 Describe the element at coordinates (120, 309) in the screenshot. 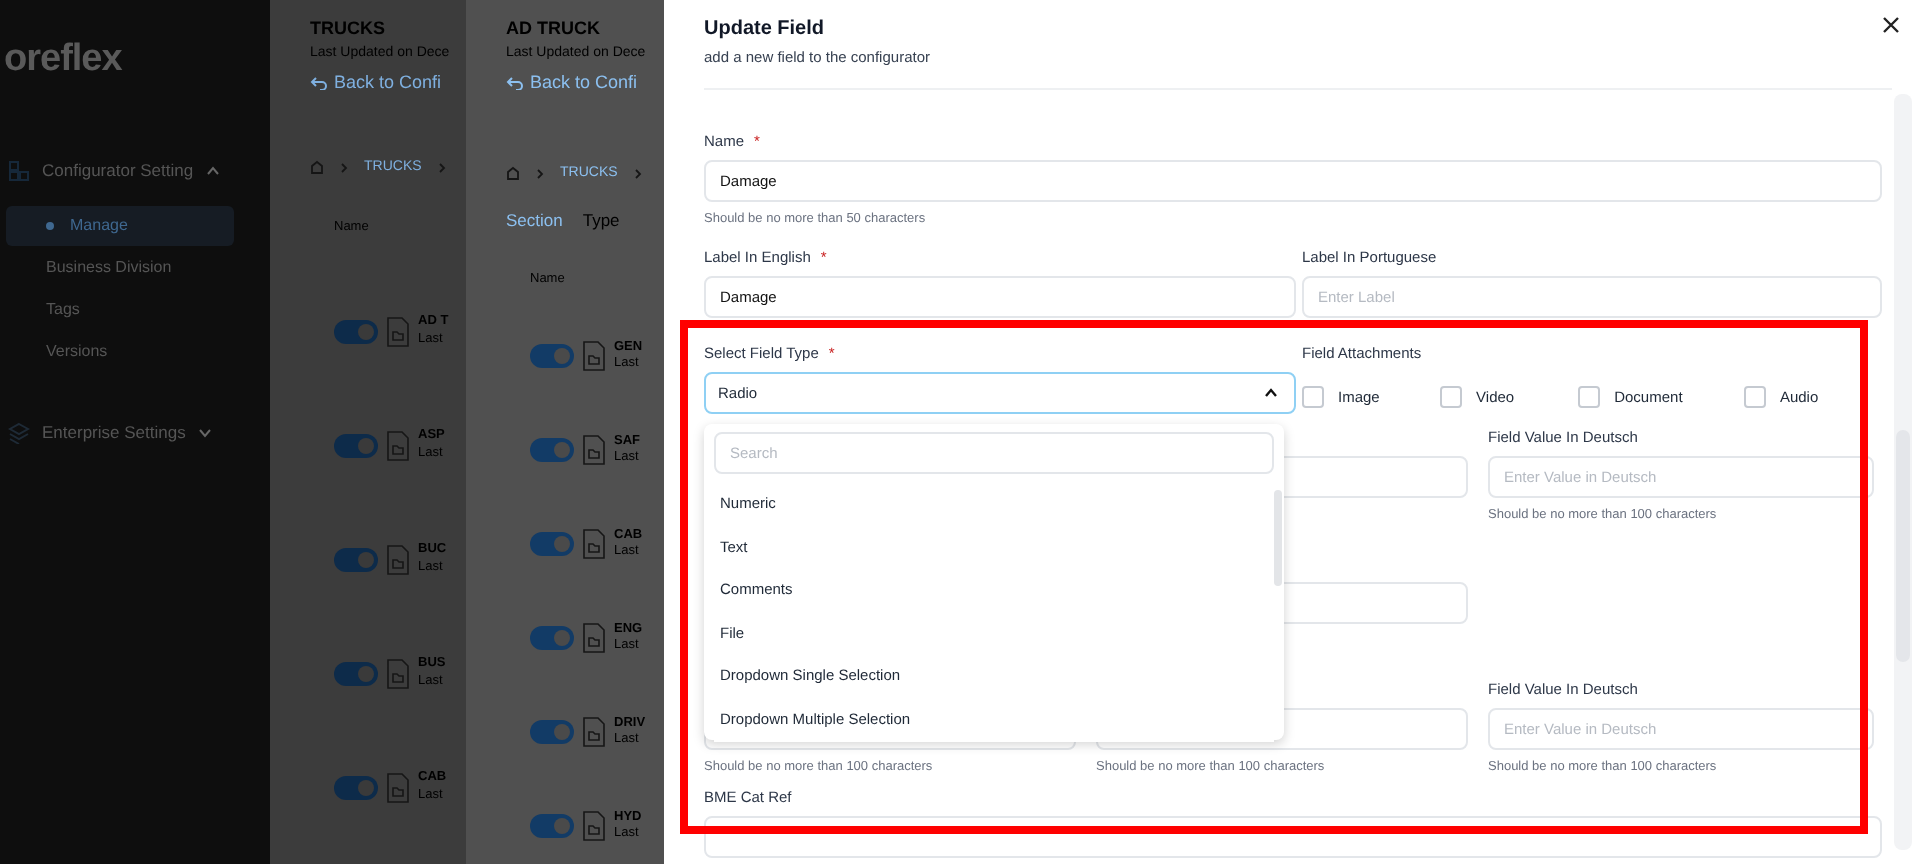

I see `menu-item: Tags` at that location.